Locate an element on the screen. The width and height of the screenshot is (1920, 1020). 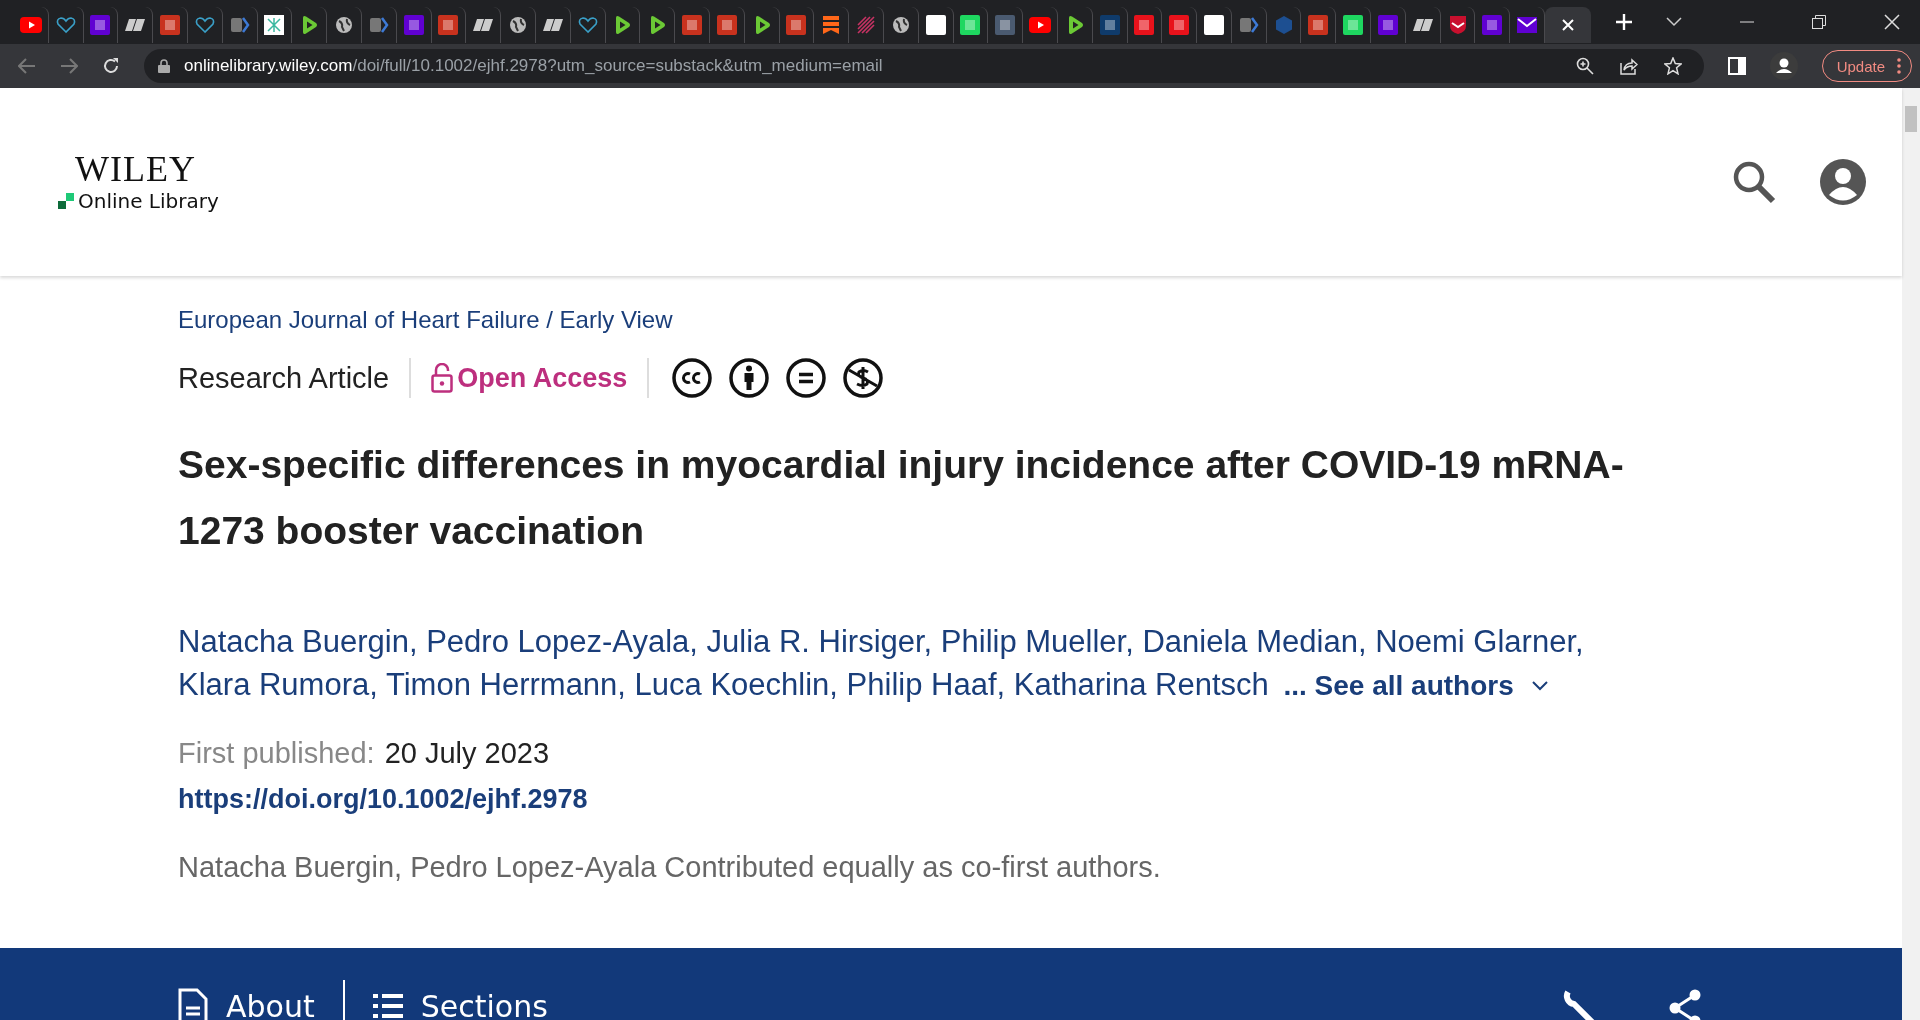
author-link: Pedro Lopez-Ayala is located at coordinates (558, 641).